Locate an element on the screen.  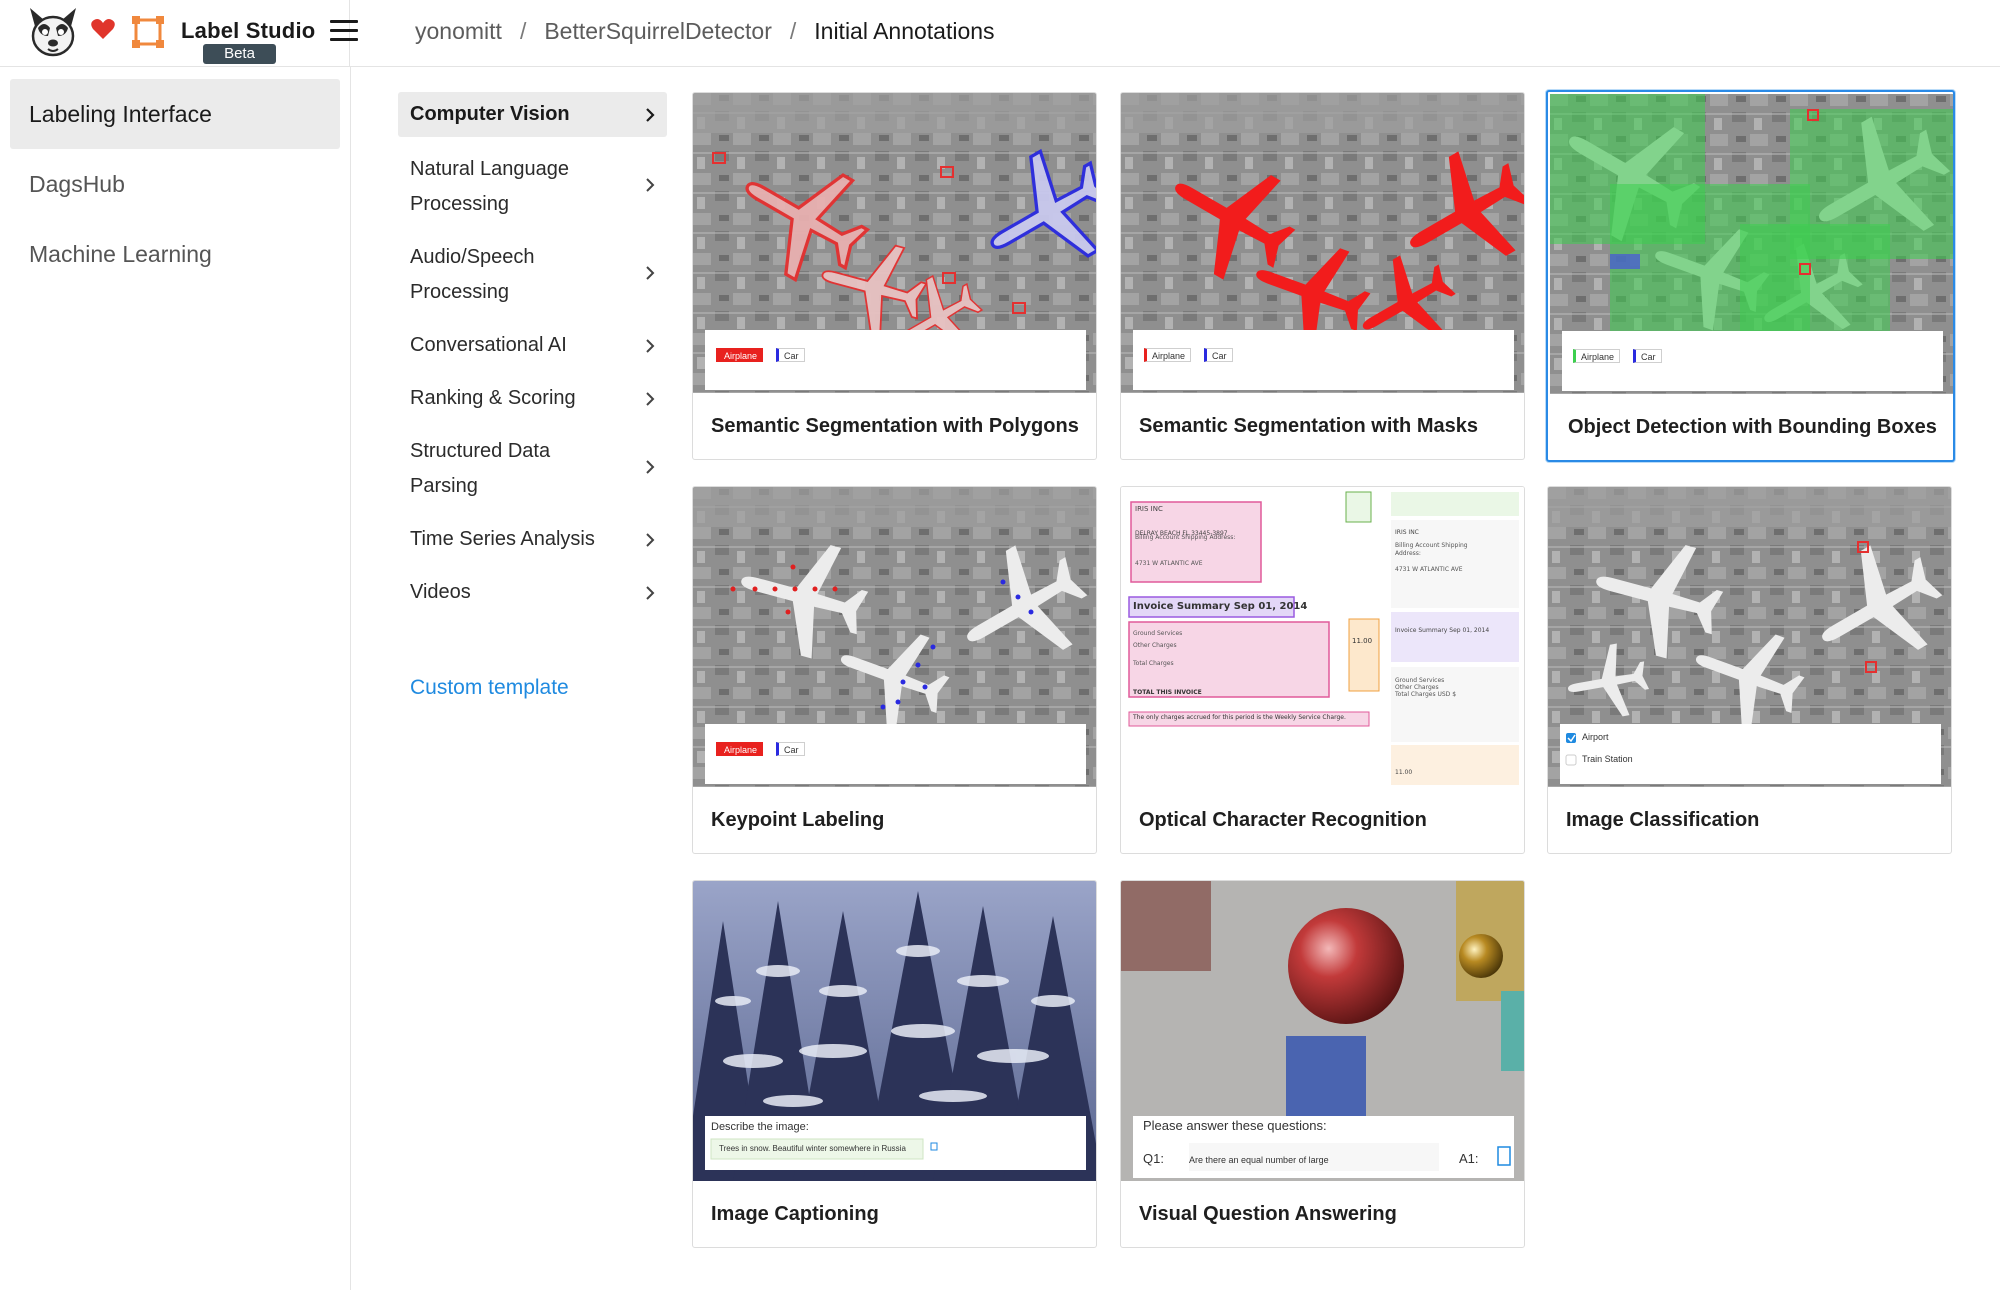
template-title: Image Classification is located at coordinates (1662, 820).